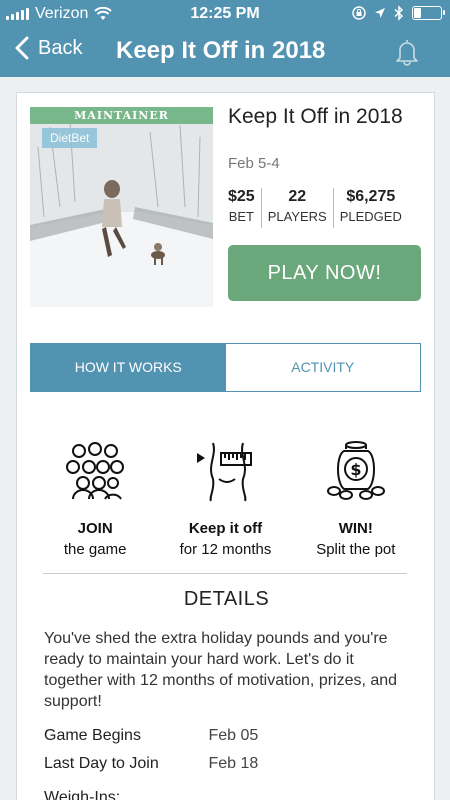  What do you see at coordinates (315, 116) in the screenshot?
I see `game-title: Keep It Off in 2018` at bounding box center [315, 116].